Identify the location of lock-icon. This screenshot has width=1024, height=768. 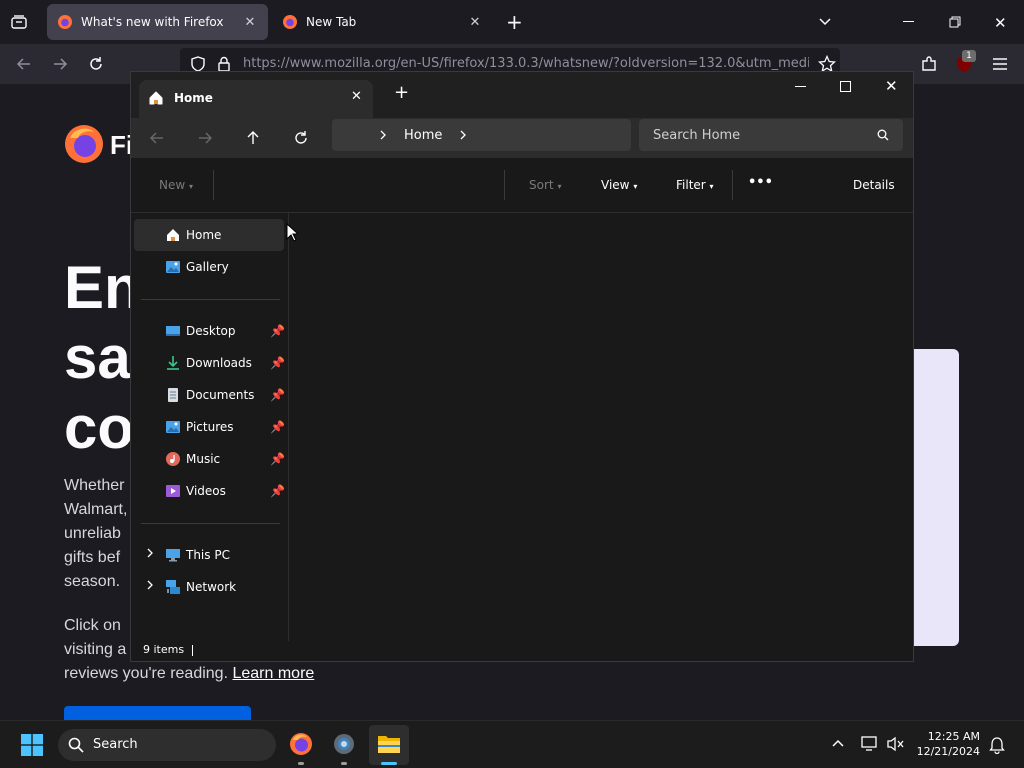
(224, 64).